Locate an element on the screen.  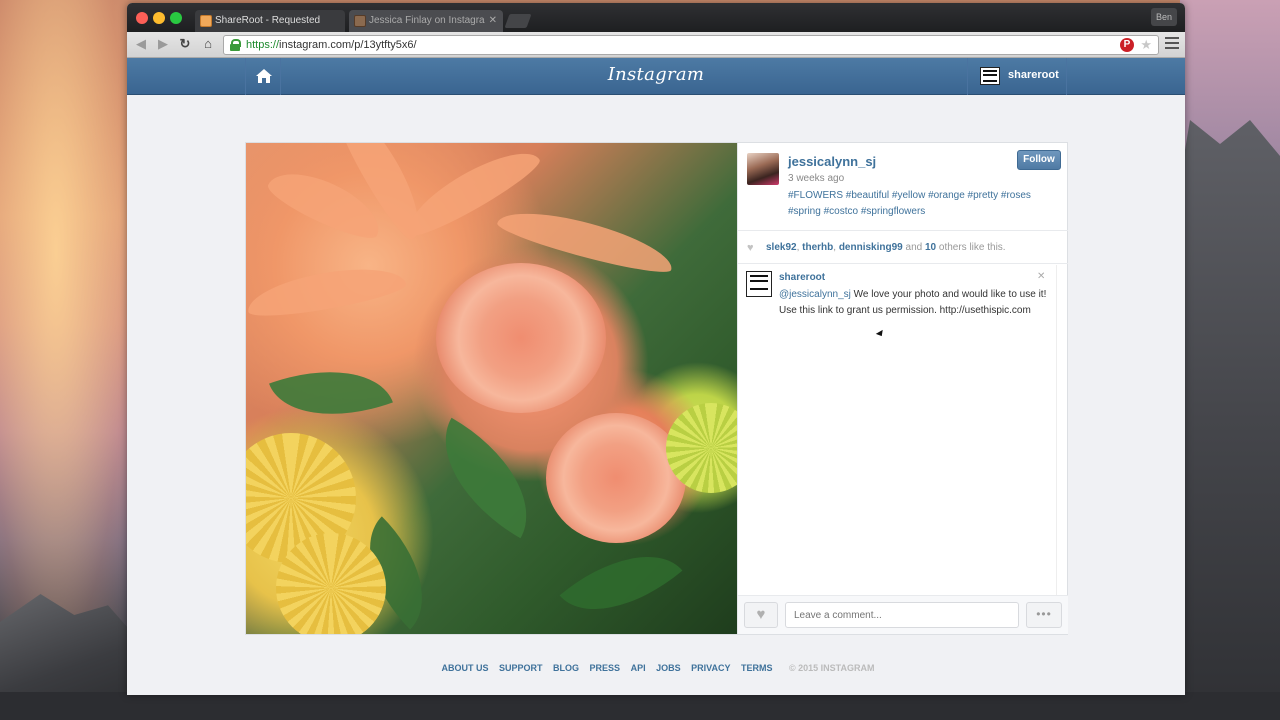
lock-icon is located at coordinates (235, 45).